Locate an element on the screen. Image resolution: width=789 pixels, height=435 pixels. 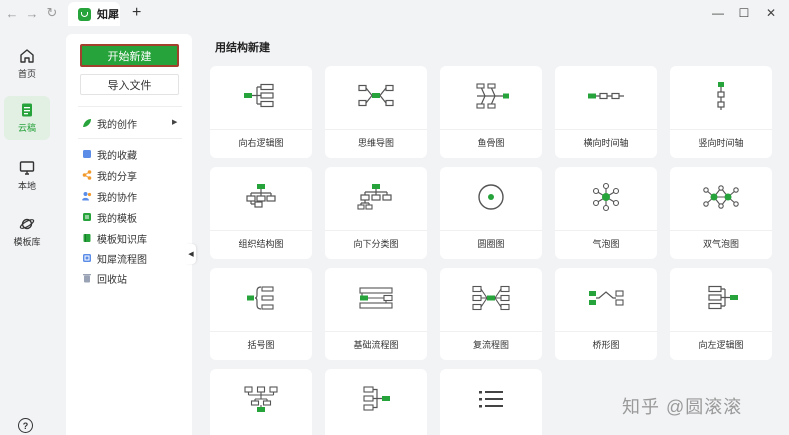
trash-icon is located at coordinates (87, 278).